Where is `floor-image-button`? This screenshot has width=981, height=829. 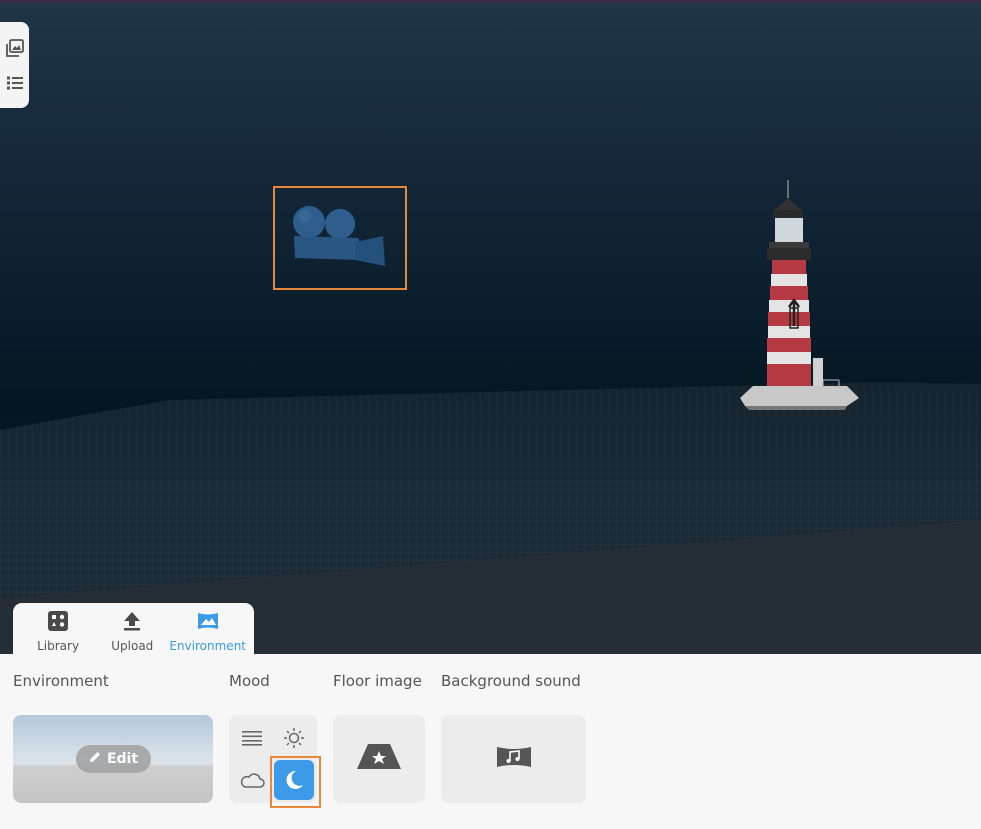
floor-image-button is located at coordinates (379, 759).